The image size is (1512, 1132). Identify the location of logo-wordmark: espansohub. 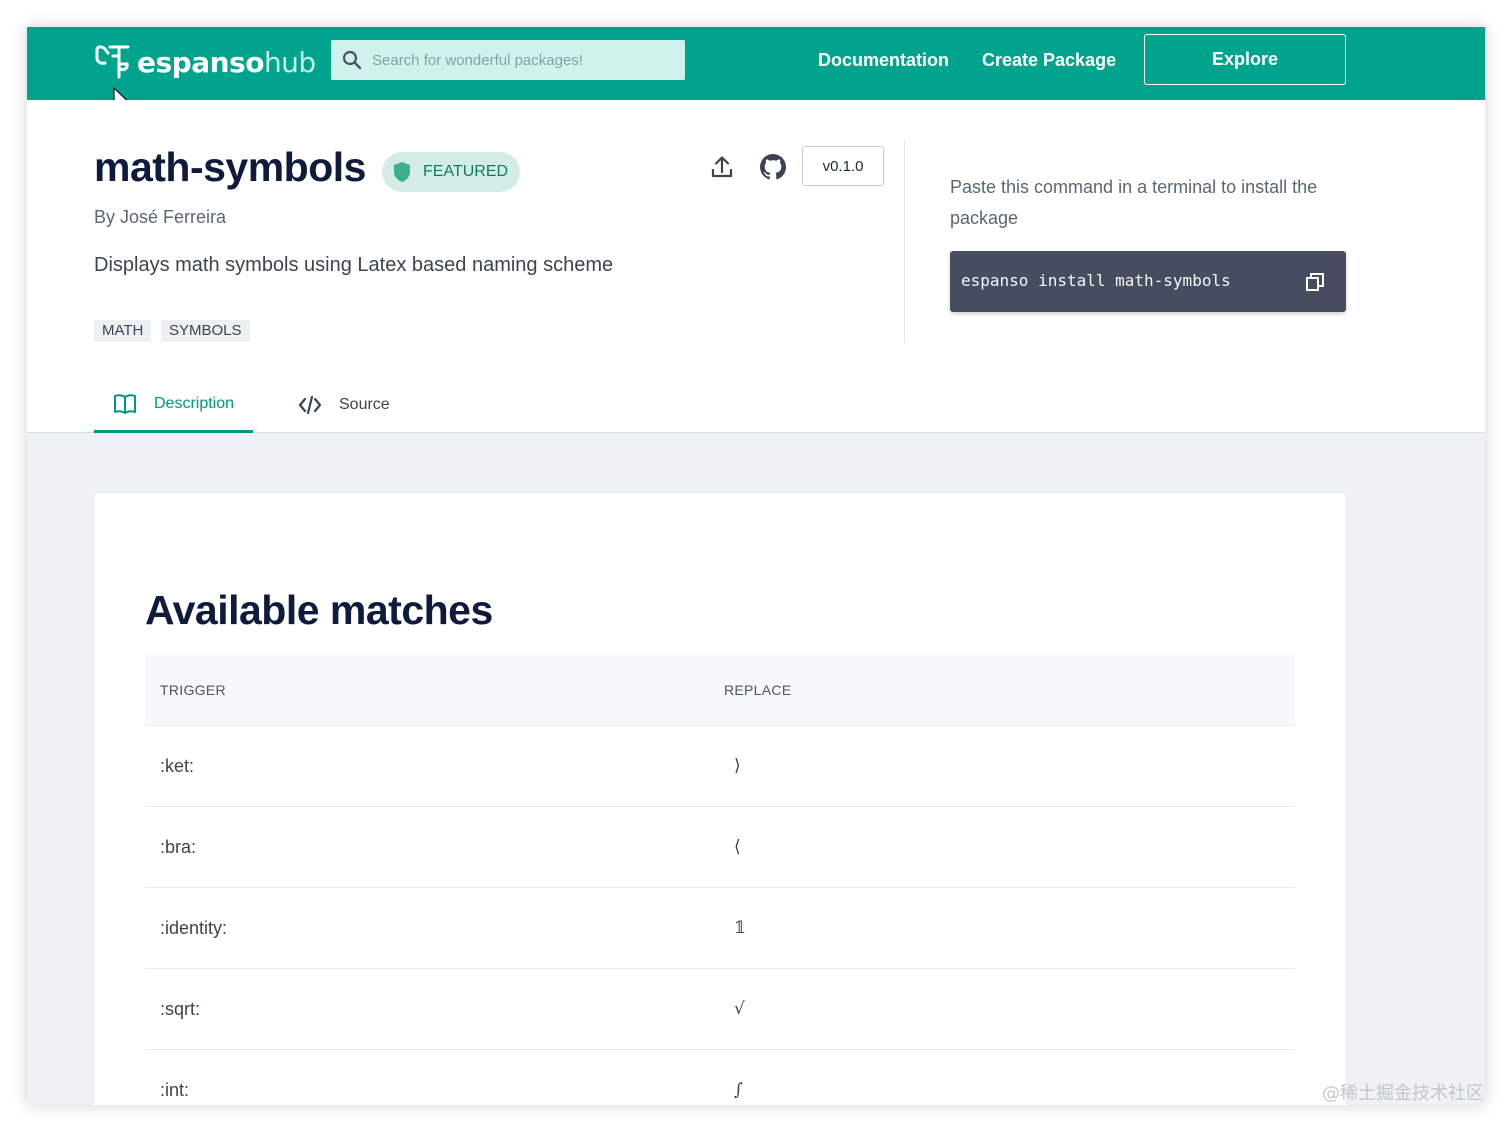
(226, 62).